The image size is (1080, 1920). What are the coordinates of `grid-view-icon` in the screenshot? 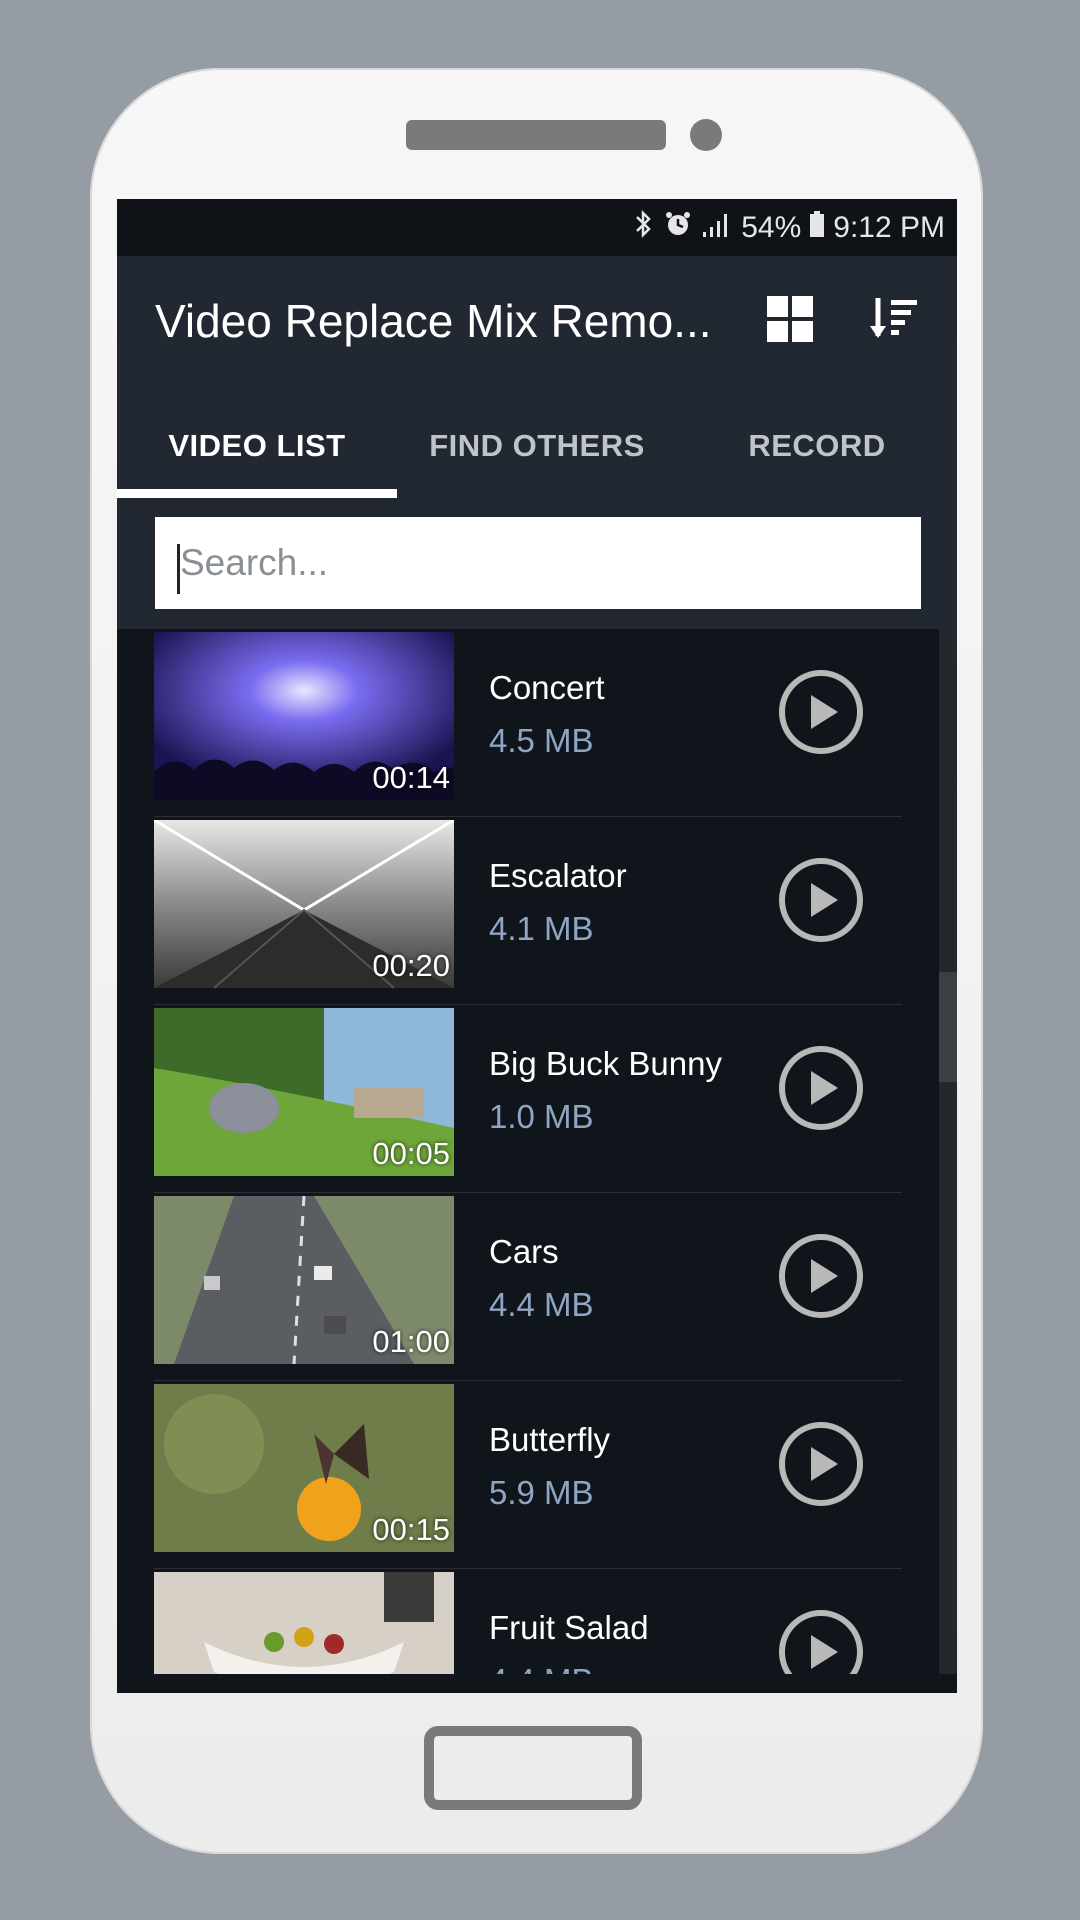 It's located at (790, 319).